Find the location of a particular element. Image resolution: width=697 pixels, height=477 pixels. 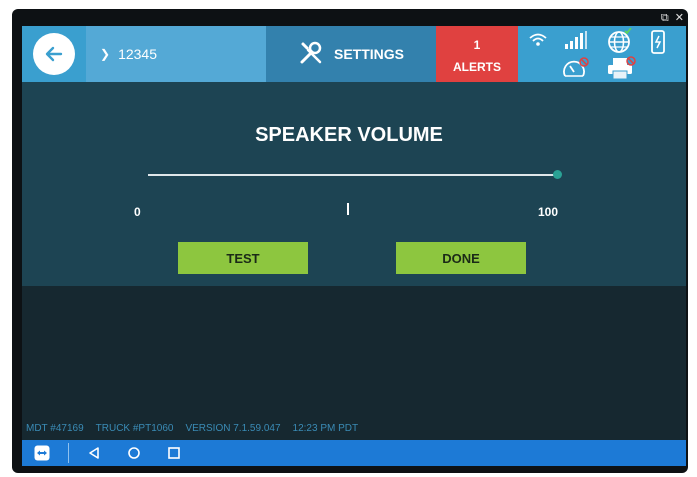

alerts-count: 1 is located at coordinates (477, 45).